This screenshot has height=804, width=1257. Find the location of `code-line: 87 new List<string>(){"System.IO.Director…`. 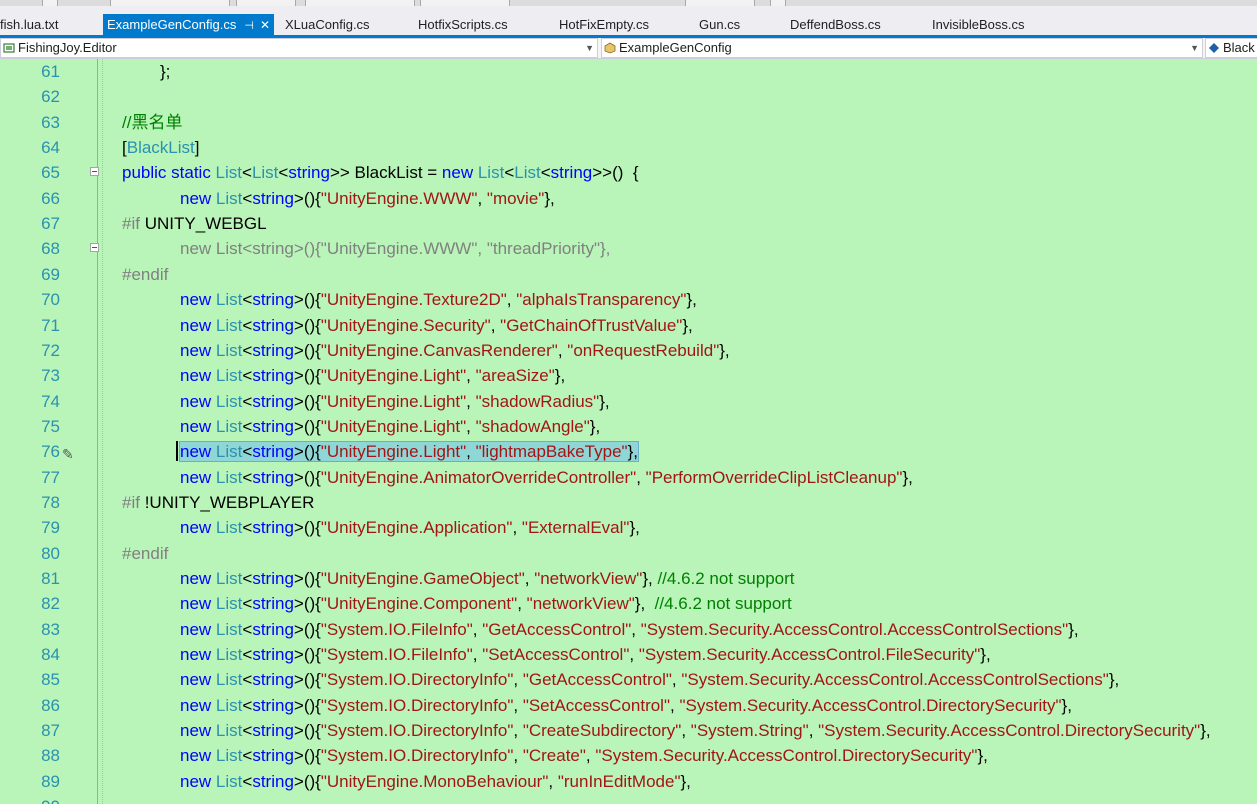

code-line: 87 new List<string>(){"System.IO.Director… is located at coordinates (628, 730).